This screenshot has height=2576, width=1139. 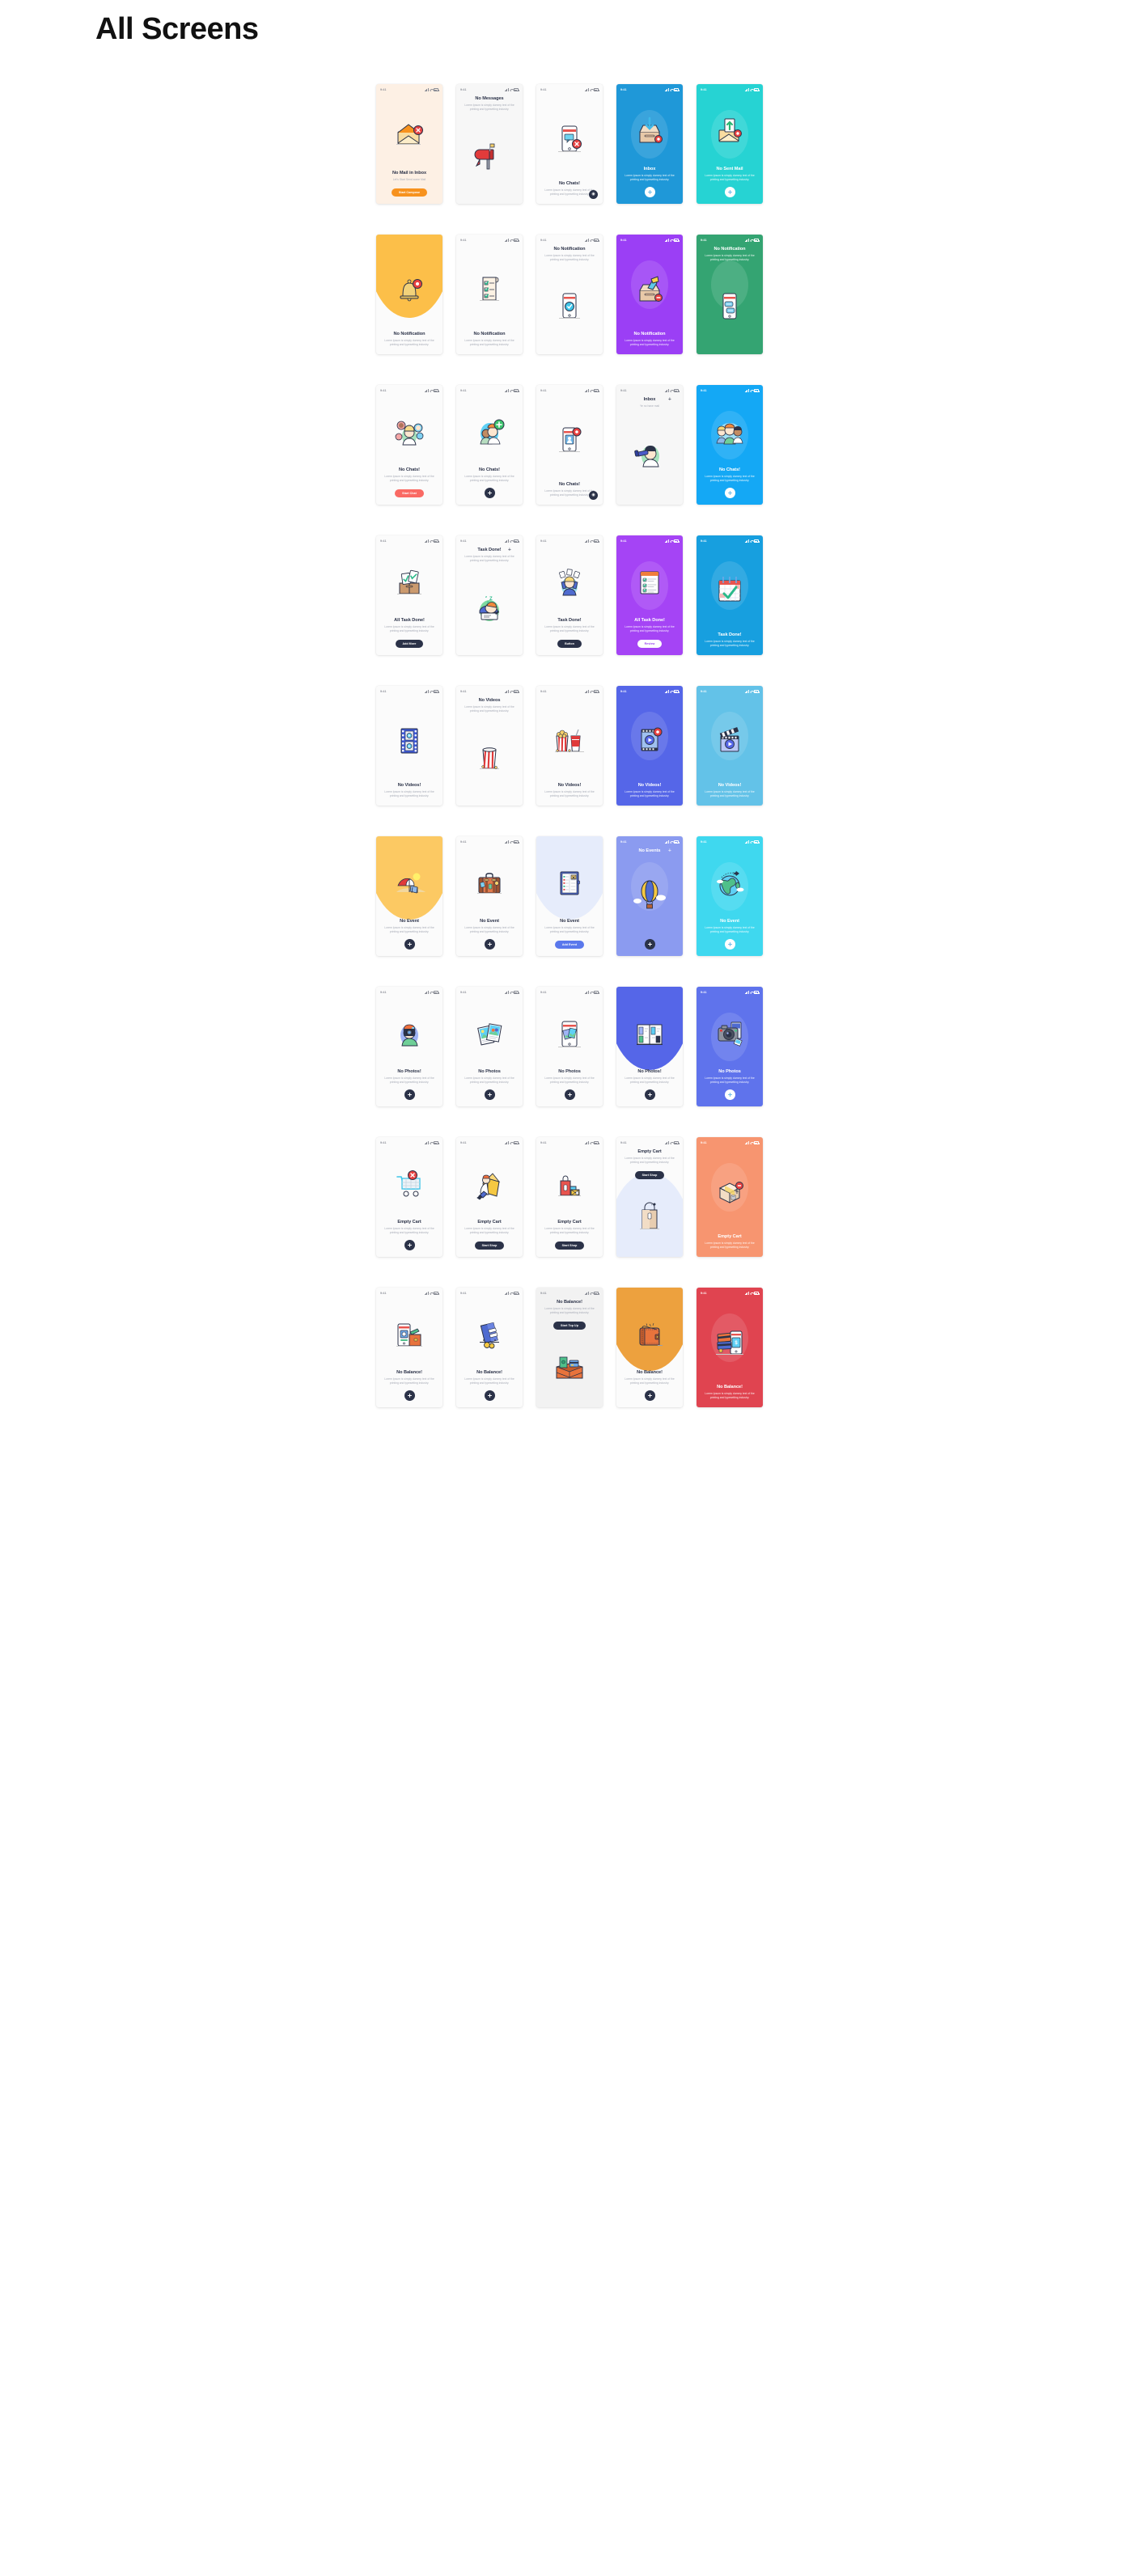 I want to click on cta-button: Start Chat, so click(x=409, y=493).